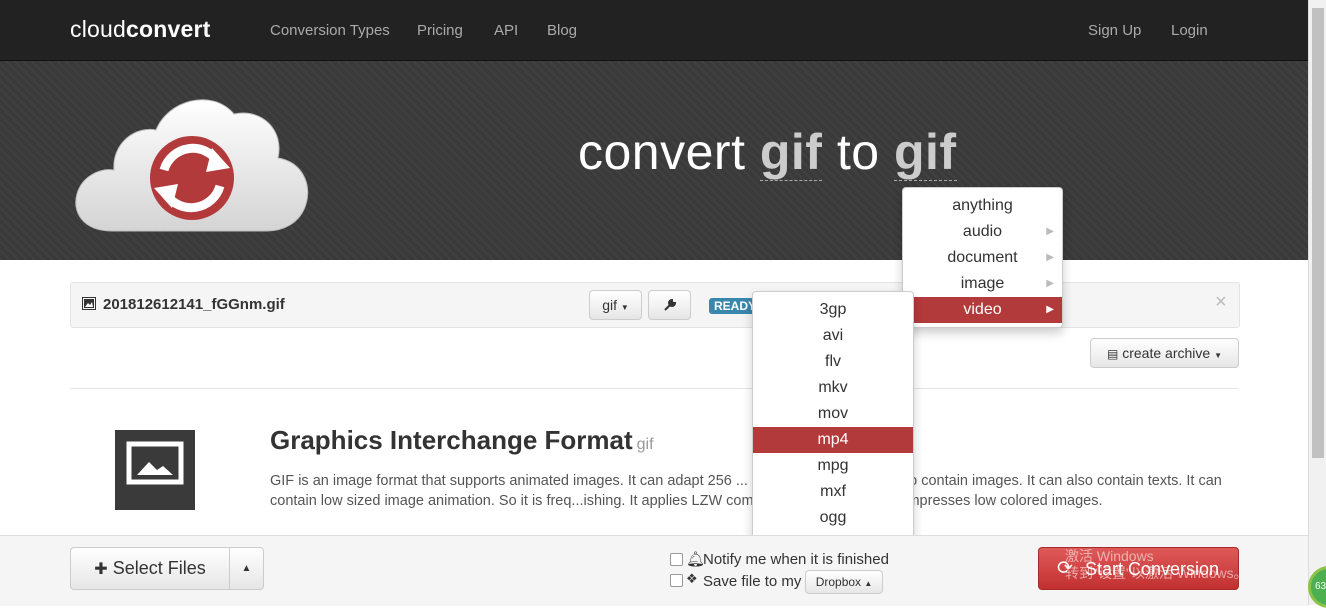 This screenshot has height=608, width=1326. I want to click on picture-icon, so click(155, 470).